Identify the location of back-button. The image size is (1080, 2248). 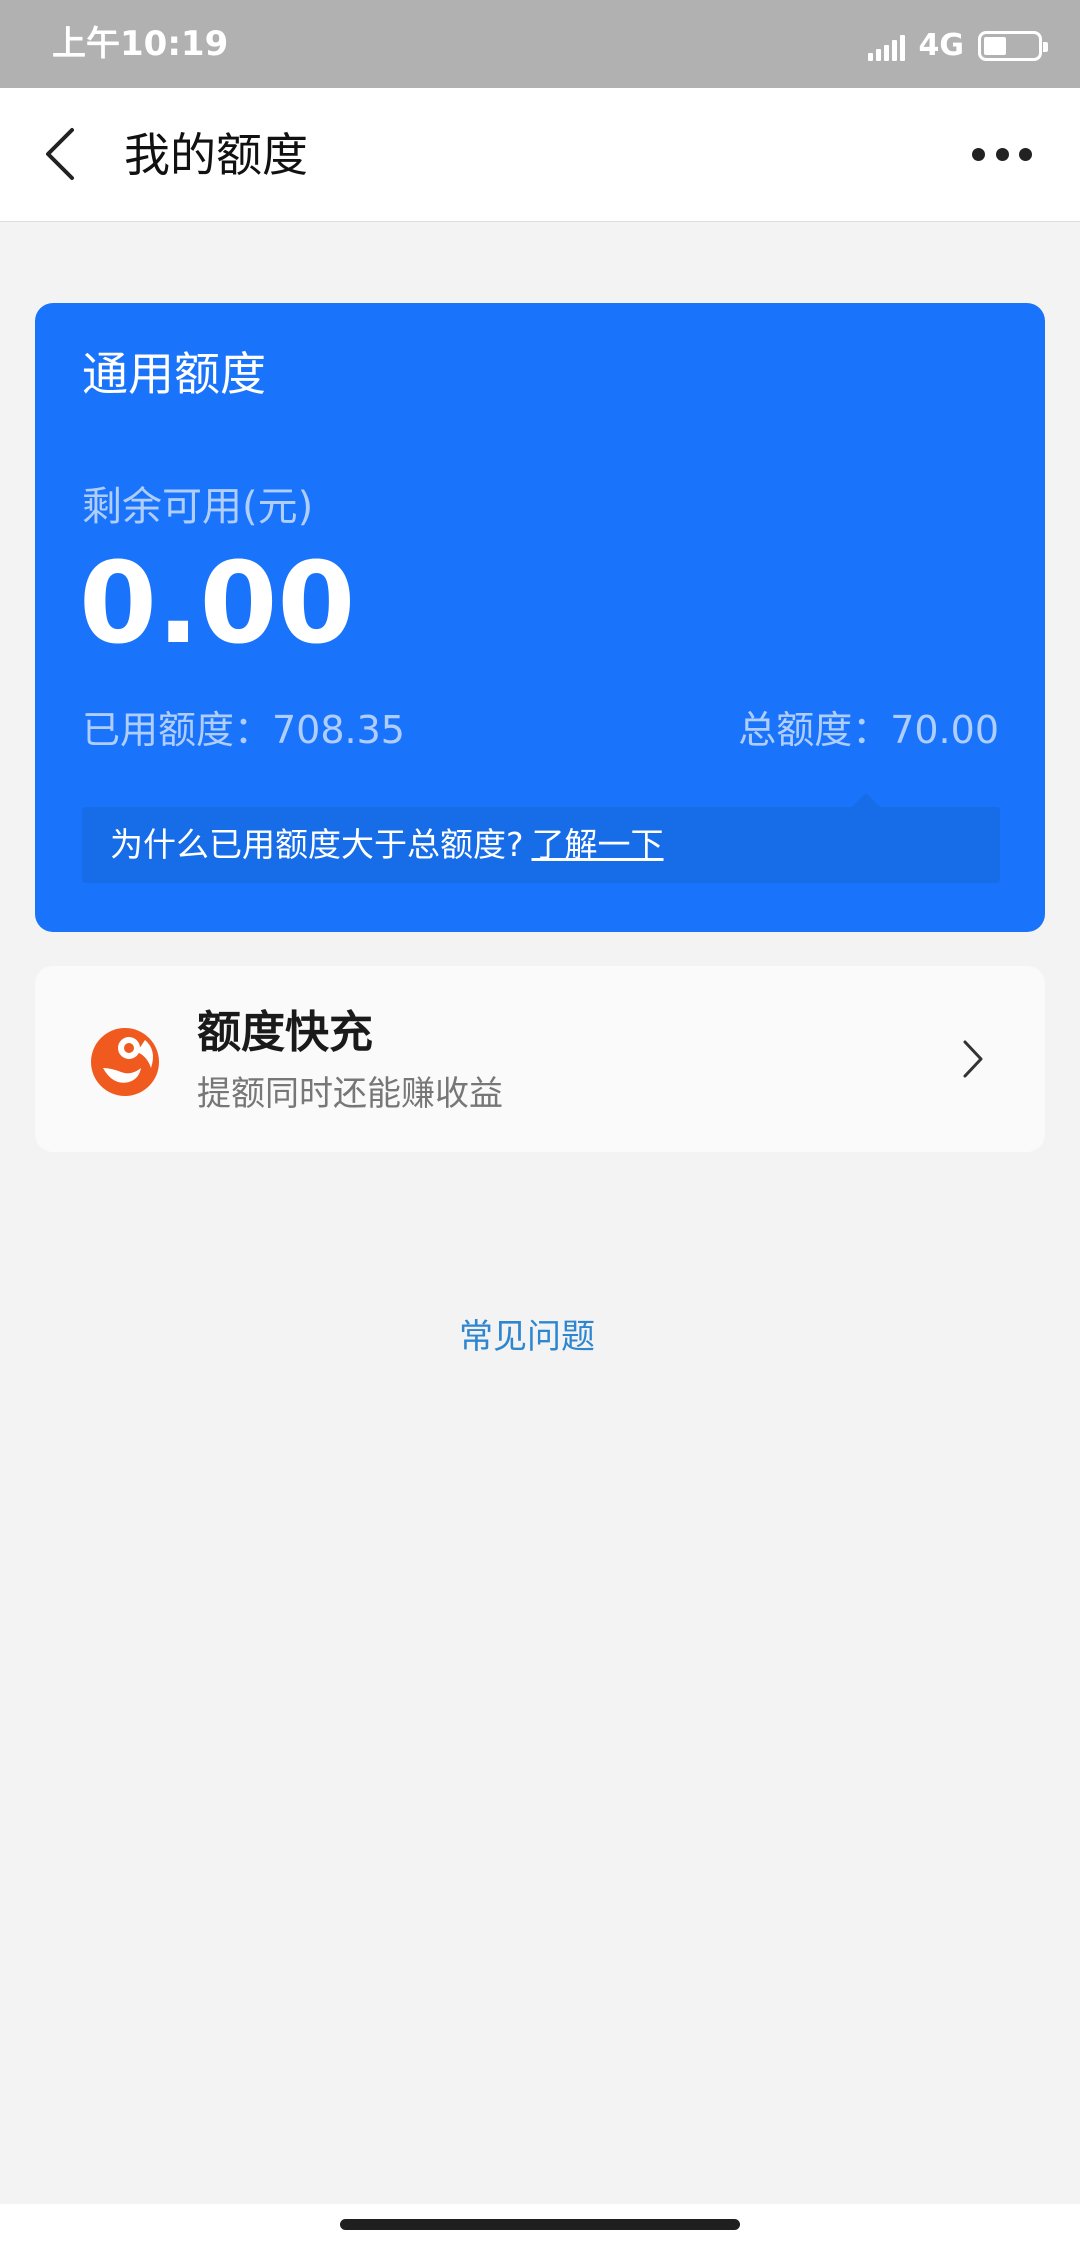
(63, 154).